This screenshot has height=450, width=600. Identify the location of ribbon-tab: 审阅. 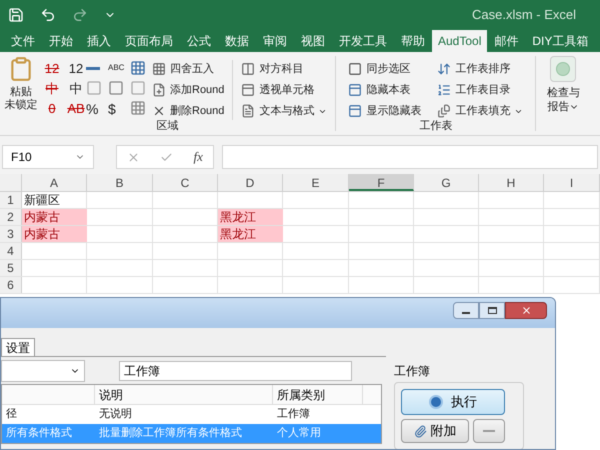
(275, 41).